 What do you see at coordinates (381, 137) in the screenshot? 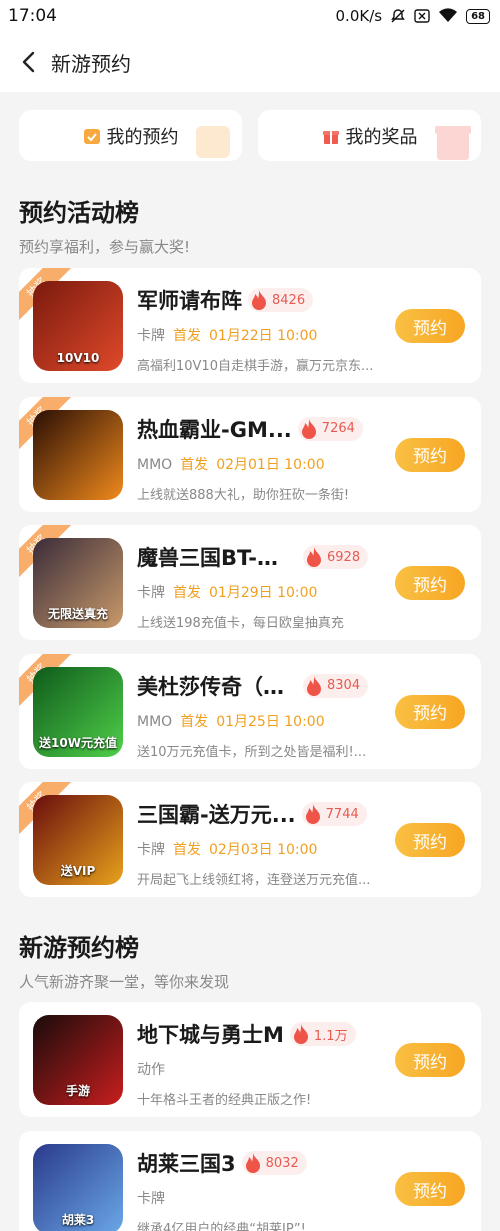
I see `my-prizes-label: 我的奖品` at bounding box center [381, 137].